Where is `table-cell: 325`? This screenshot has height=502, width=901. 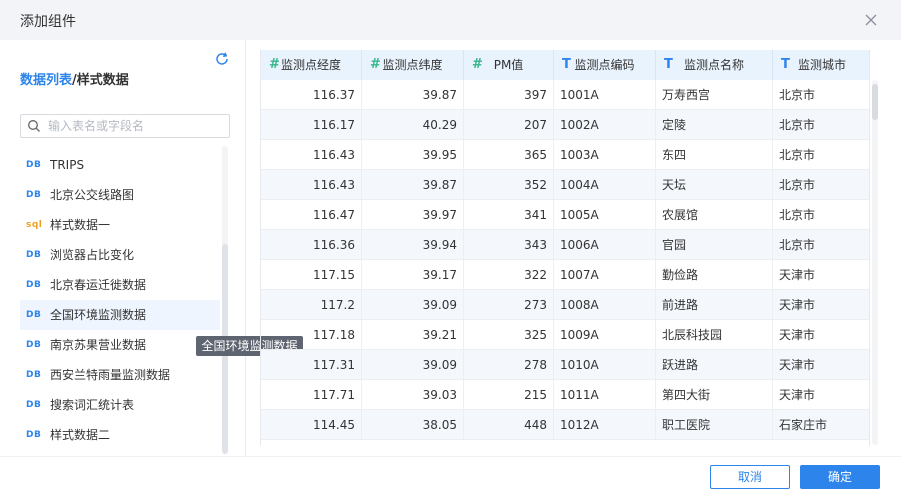 table-cell: 325 is located at coordinates (509, 335).